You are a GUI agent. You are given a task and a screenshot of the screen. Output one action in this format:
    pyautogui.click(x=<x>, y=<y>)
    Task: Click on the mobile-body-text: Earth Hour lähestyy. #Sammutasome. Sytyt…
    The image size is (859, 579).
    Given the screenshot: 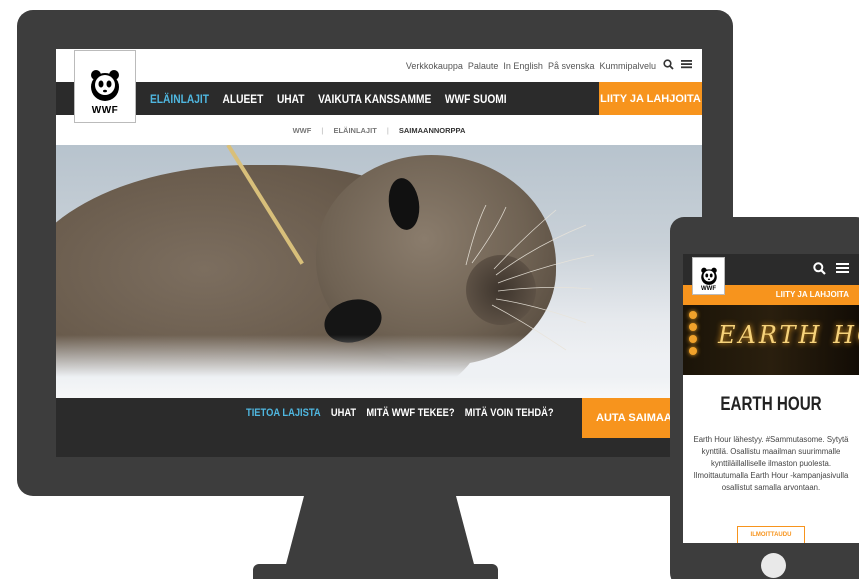 What is the action you would take?
    pyautogui.click(x=771, y=463)
    